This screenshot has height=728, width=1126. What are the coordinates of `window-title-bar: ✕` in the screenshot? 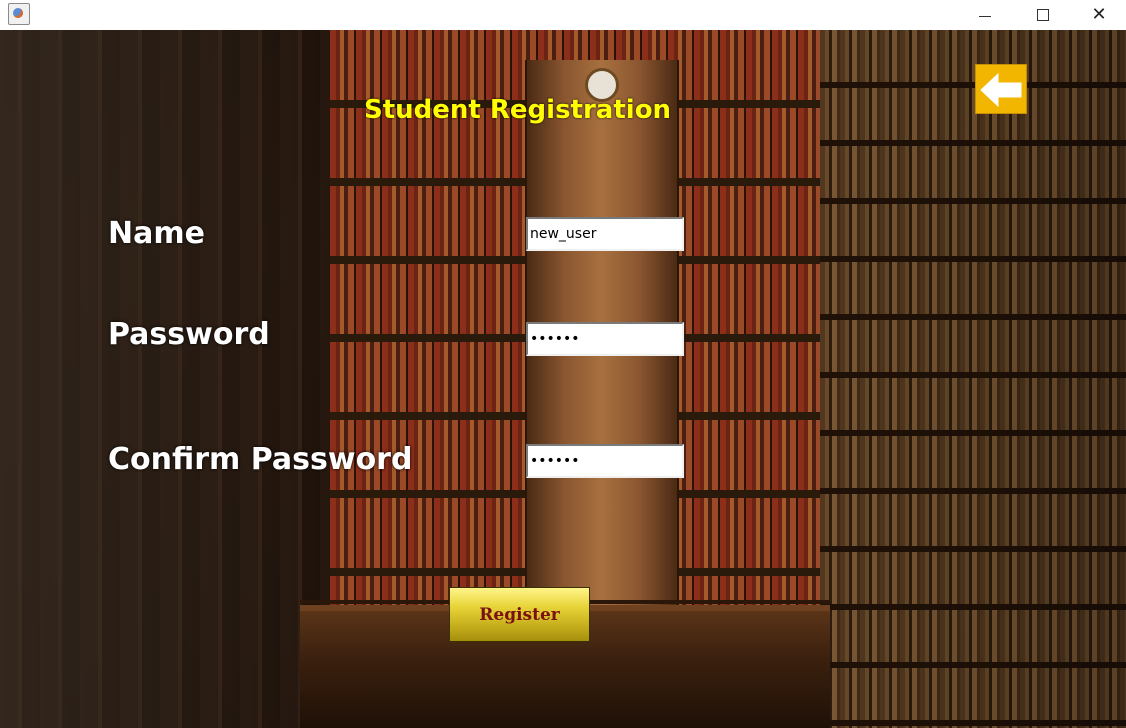 It's located at (563, 15).